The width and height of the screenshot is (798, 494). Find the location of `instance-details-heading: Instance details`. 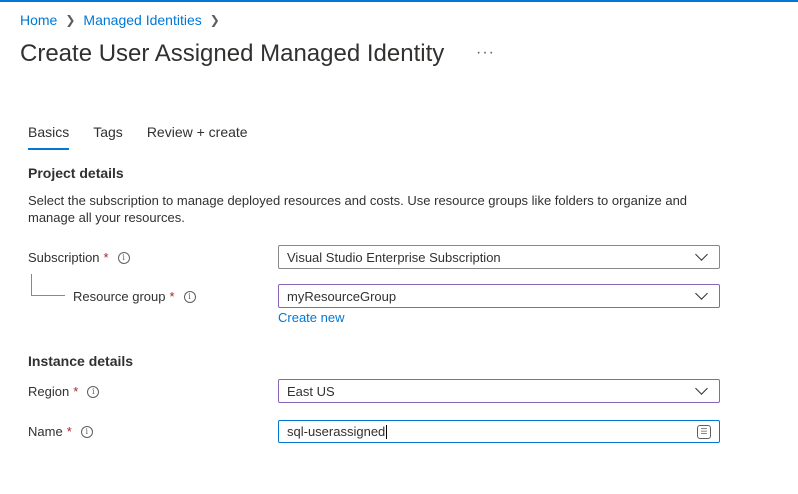

instance-details-heading: Instance details is located at coordinates (81, 361).